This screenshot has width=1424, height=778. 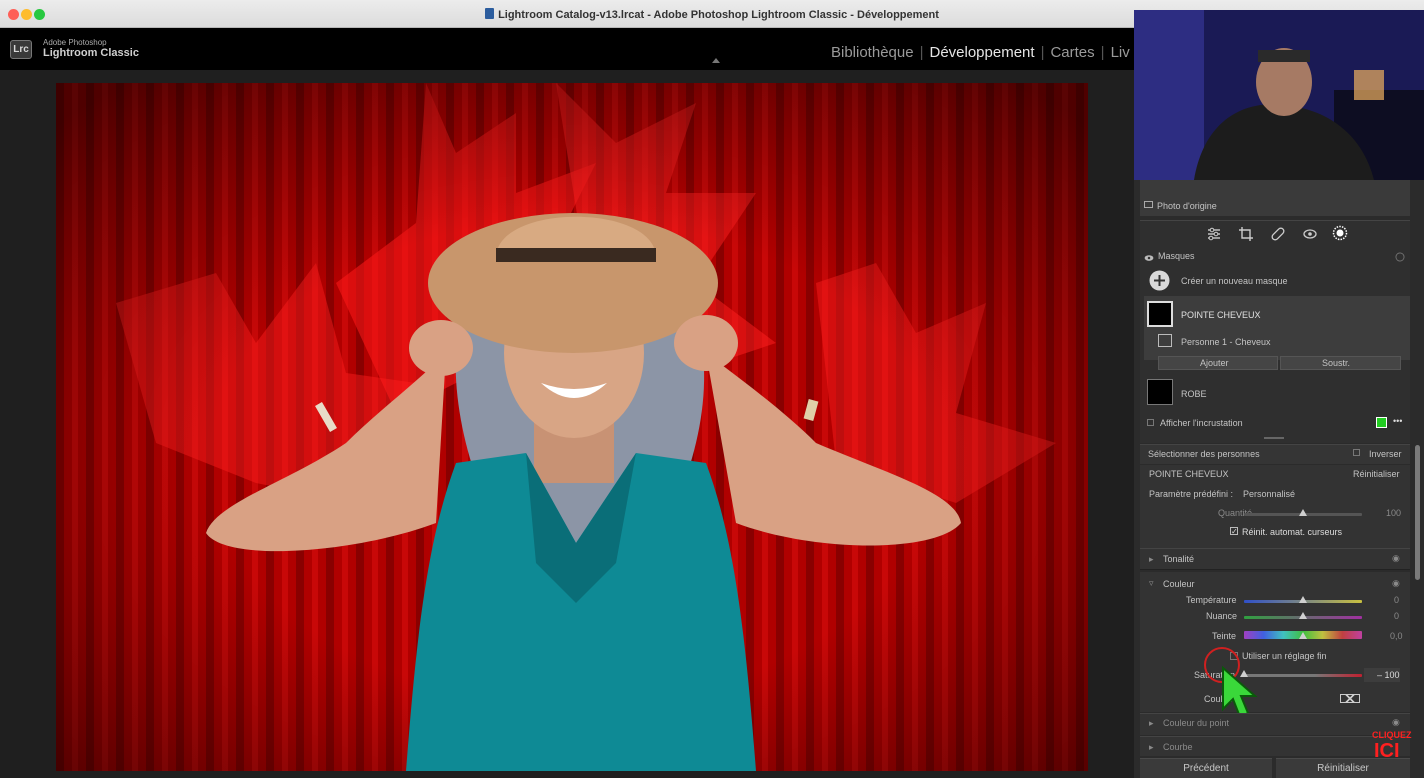 I want to click on color-eye-icon: ◉, so click(x=1396, y=583).